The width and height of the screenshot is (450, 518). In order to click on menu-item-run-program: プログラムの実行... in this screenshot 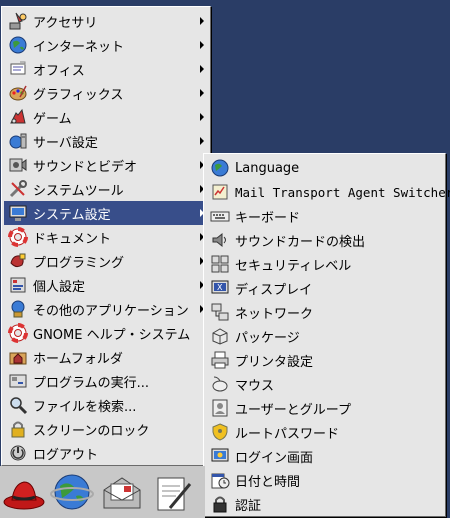, I will do `click(106, 381)`.